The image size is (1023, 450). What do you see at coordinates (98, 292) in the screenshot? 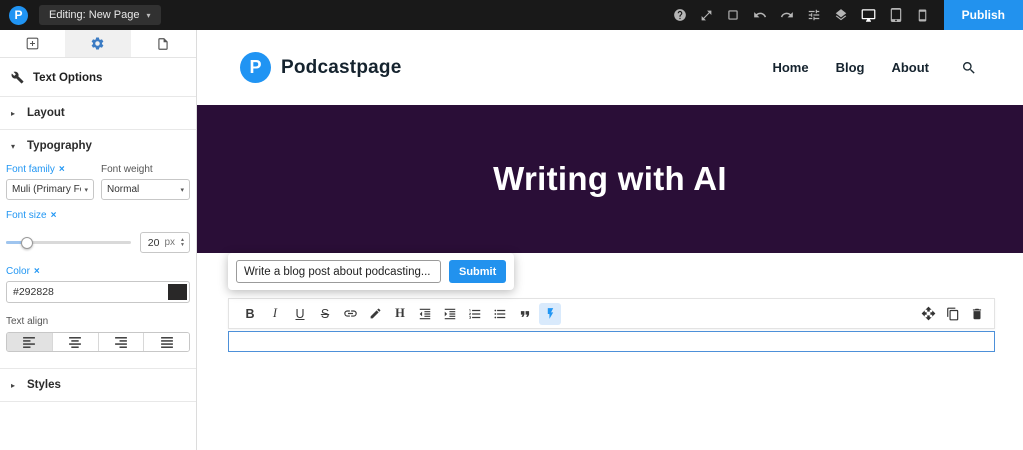
I see `color-input: #292828` at bounding box center [98, 292].